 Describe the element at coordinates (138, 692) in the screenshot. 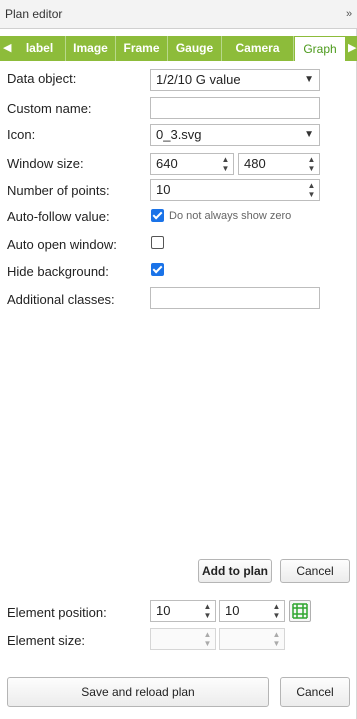

I see `save-and-reload-plan-button: Save and reload plan` at that location.